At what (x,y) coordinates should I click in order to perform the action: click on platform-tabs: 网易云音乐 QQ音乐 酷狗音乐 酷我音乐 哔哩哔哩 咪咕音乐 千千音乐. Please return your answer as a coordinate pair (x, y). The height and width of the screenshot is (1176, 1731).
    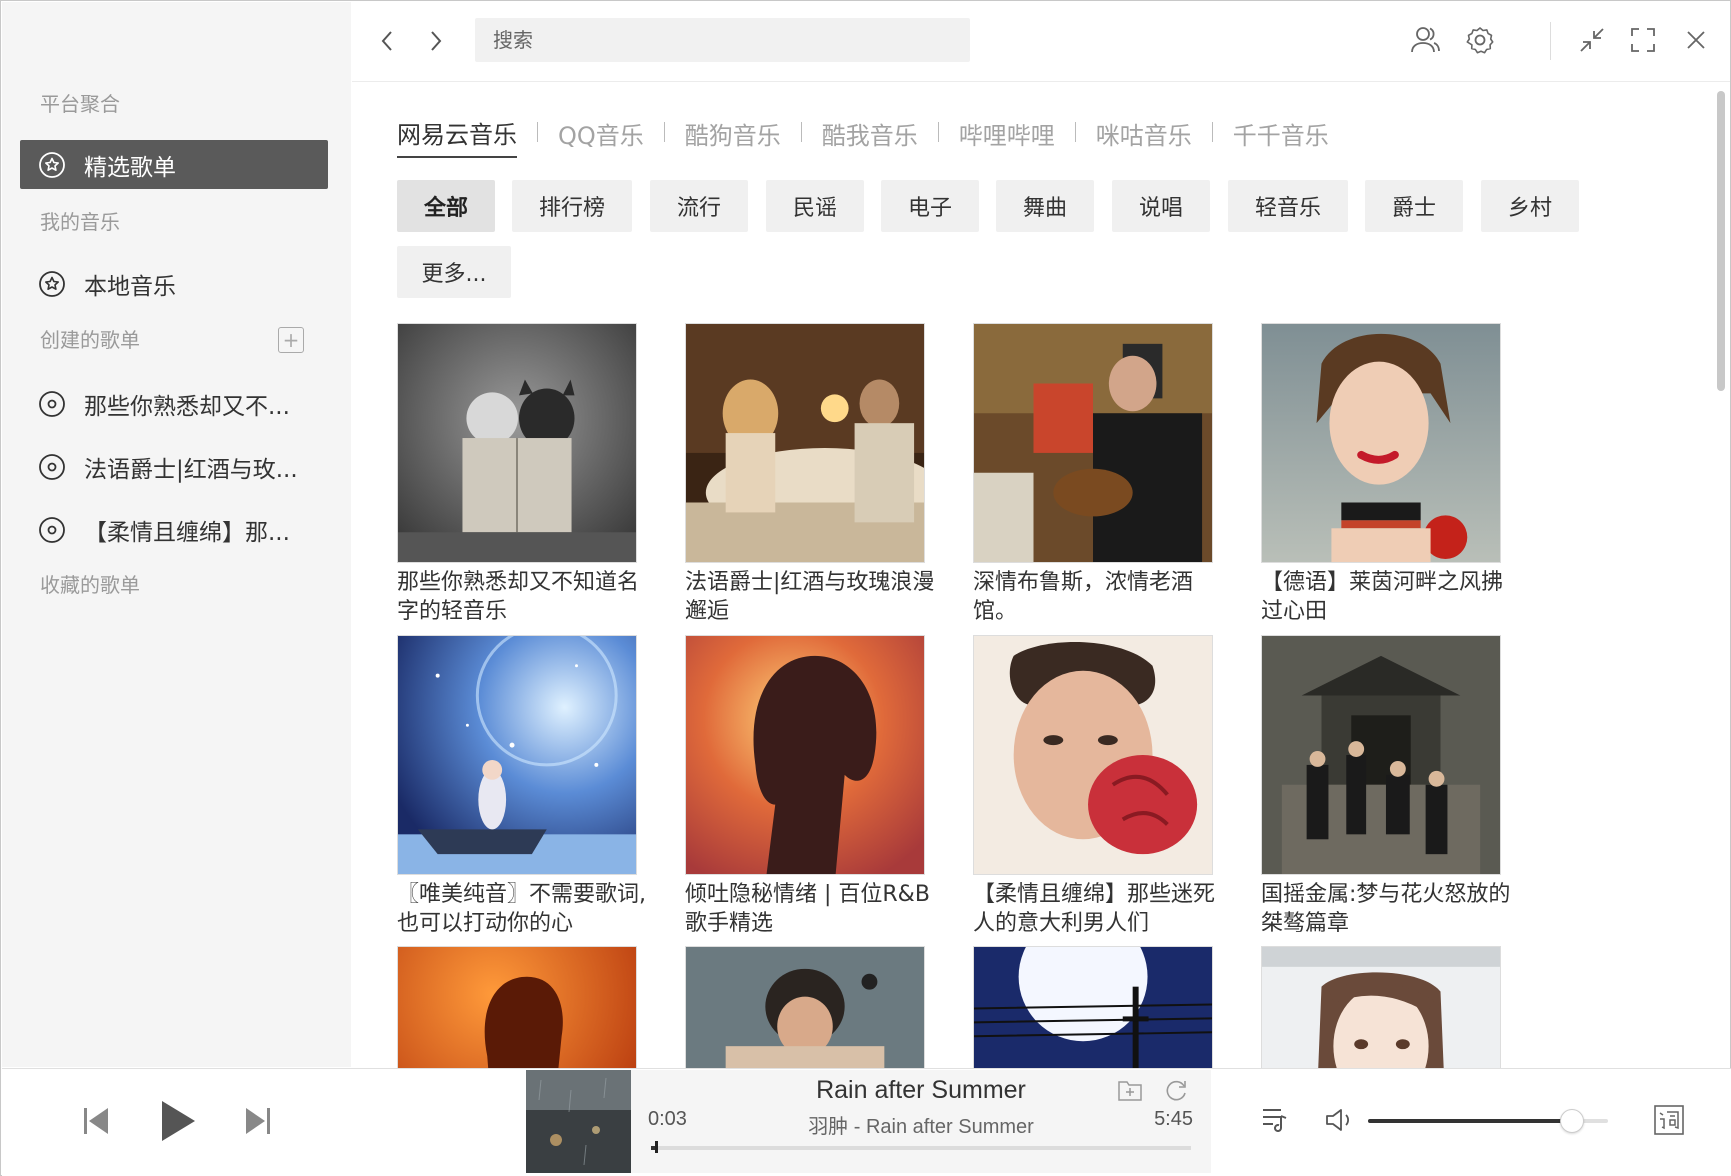
    Looking at the image, I should click on (863, 136).